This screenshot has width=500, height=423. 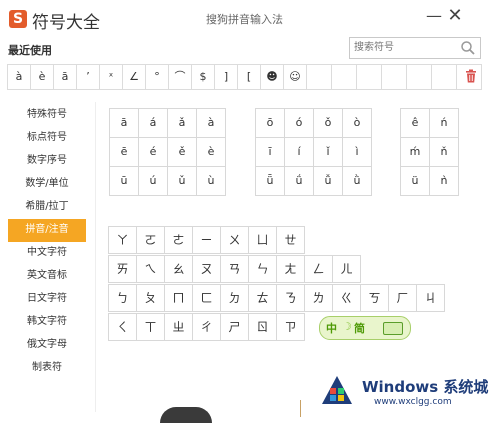 What do you see at coordinates (206, 240) in the screenshot?
I see `symbol-cell: ㄧ` at bounding box center [206, 240].